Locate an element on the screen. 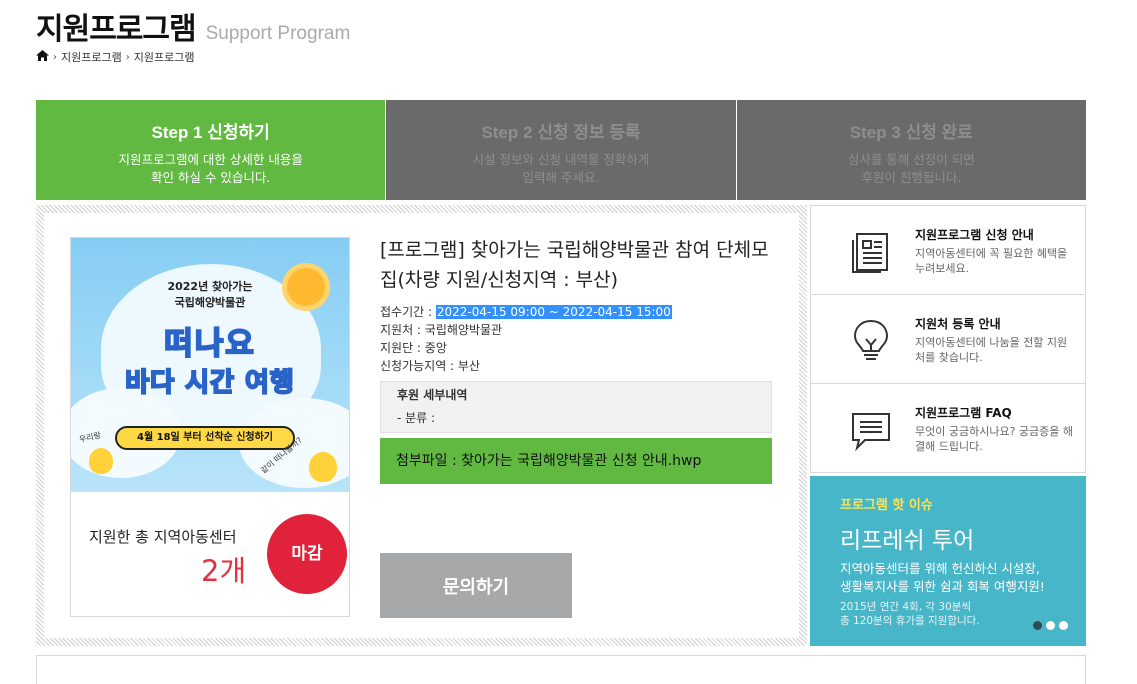  poster-headline: 바다 시간 여행 is located at coordinates (209, 383).